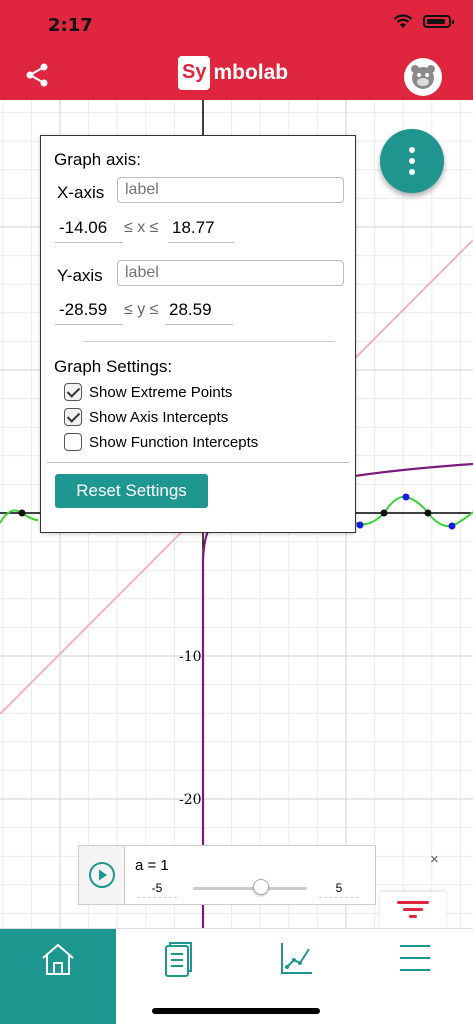  What do you see at coordinates (141, 227) in the screenshot?
I see `x-range-operator: ≤ x ≤` at bounding box center [141, 227].